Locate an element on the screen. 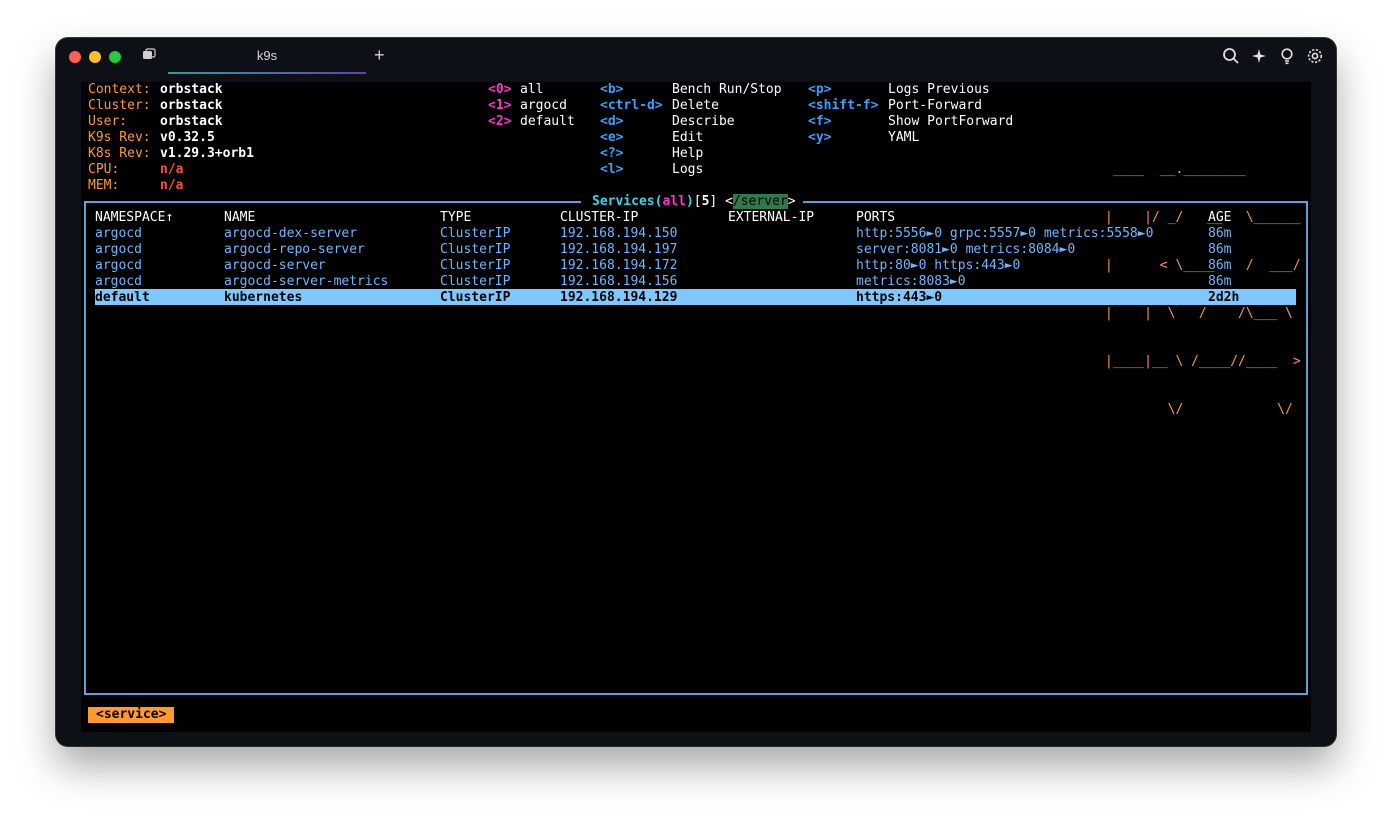 This screenshot has width=1392, height=820. info-context: Context: is located at coordinates (119, 89).